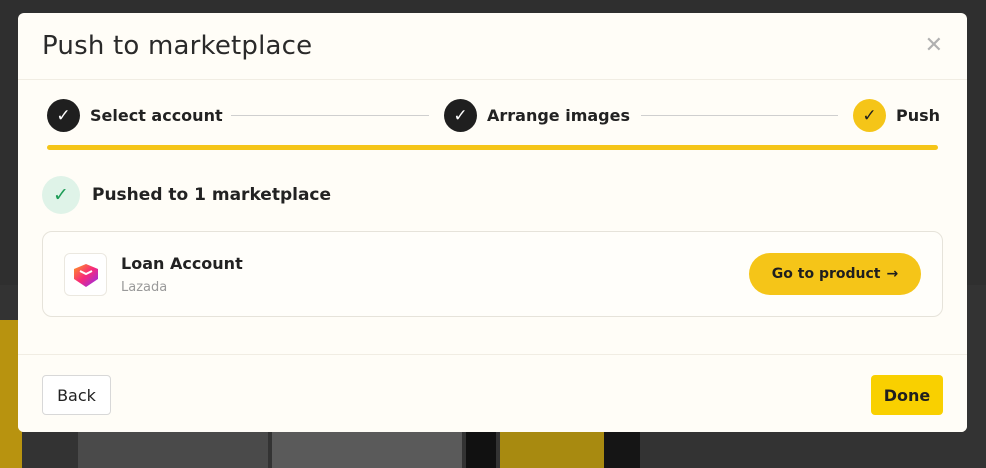 This screenshot has height=468, width=986. What do you see at coordinates (918, 115) in the screenshot?
I see `step-label: Push` at bounding box center [918, 115].